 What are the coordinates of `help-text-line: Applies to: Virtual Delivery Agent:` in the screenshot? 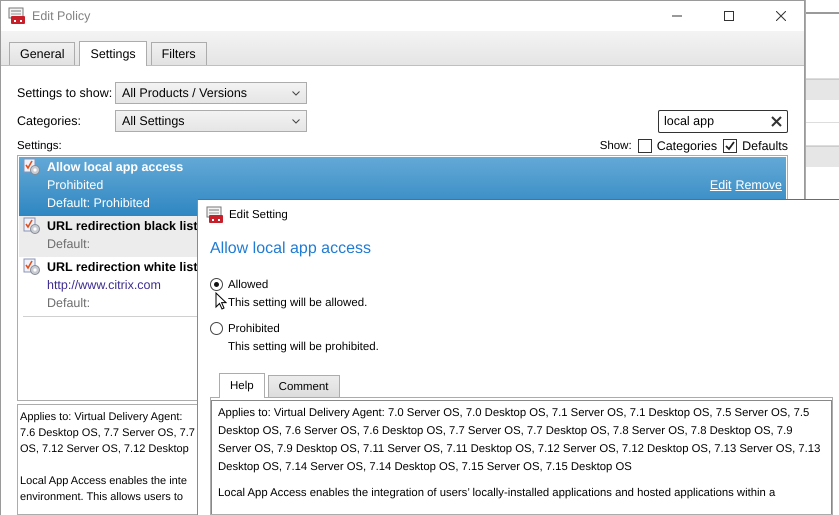 It's located at (101, 417).